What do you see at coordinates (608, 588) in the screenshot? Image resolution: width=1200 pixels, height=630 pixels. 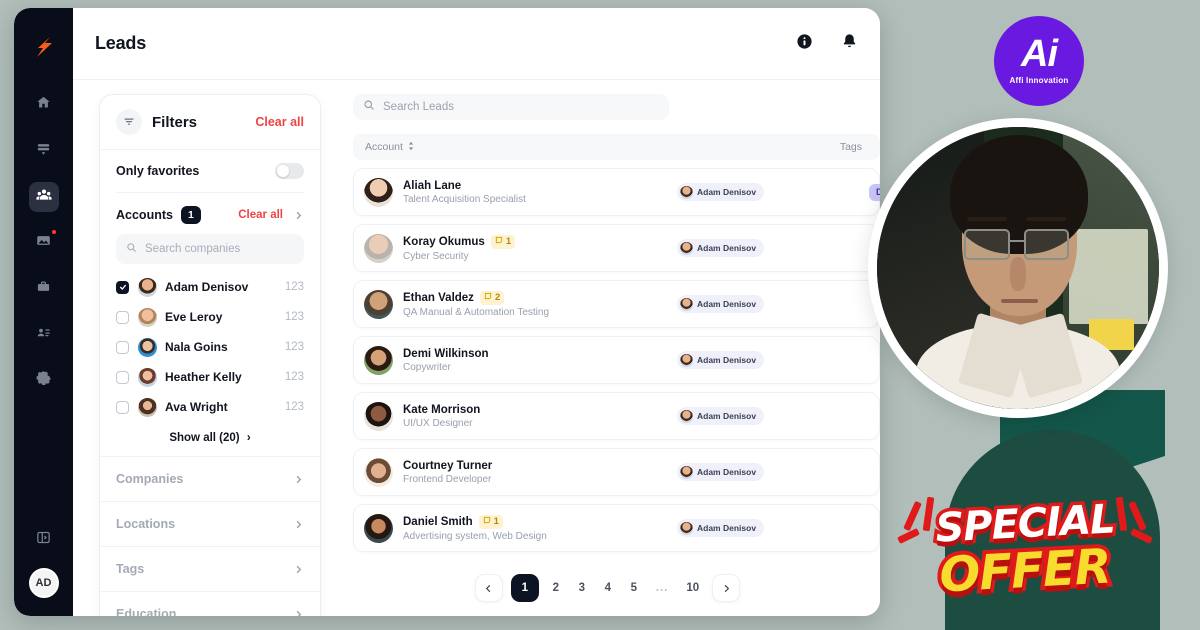 I see `pagination-page-4: 4` at bounding box center [608, 588].